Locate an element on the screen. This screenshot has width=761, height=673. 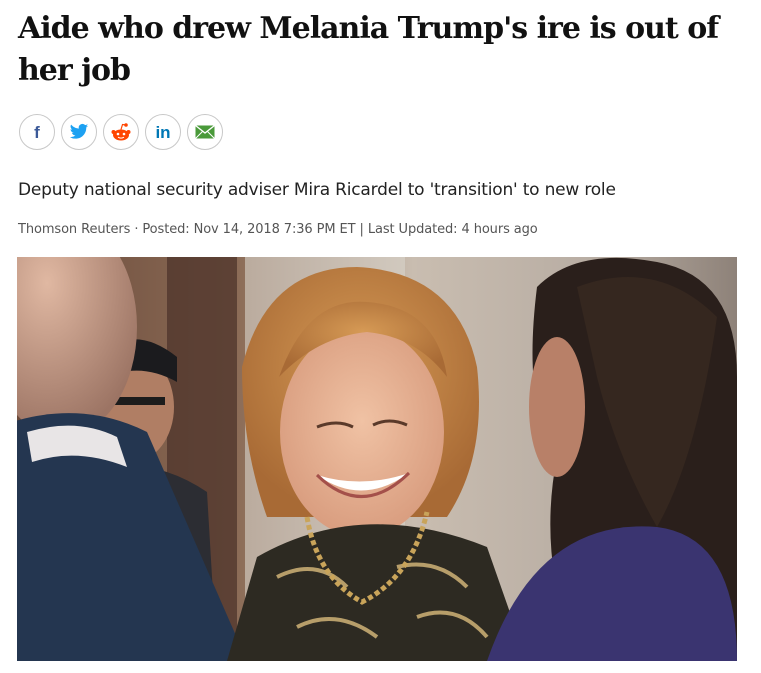
twitter-icon is located at coordinates (79, 131).